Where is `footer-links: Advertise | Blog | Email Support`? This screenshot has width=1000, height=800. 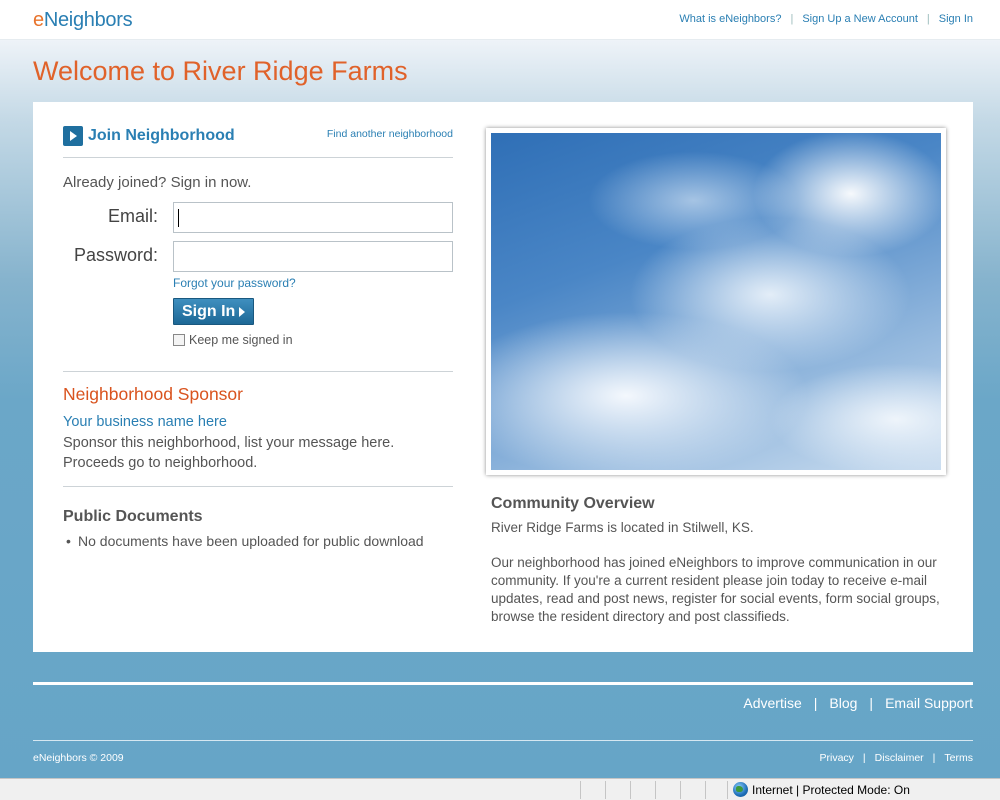
footer-links: Advertise | Blog | Email Support is located at coordinates (858, 703).